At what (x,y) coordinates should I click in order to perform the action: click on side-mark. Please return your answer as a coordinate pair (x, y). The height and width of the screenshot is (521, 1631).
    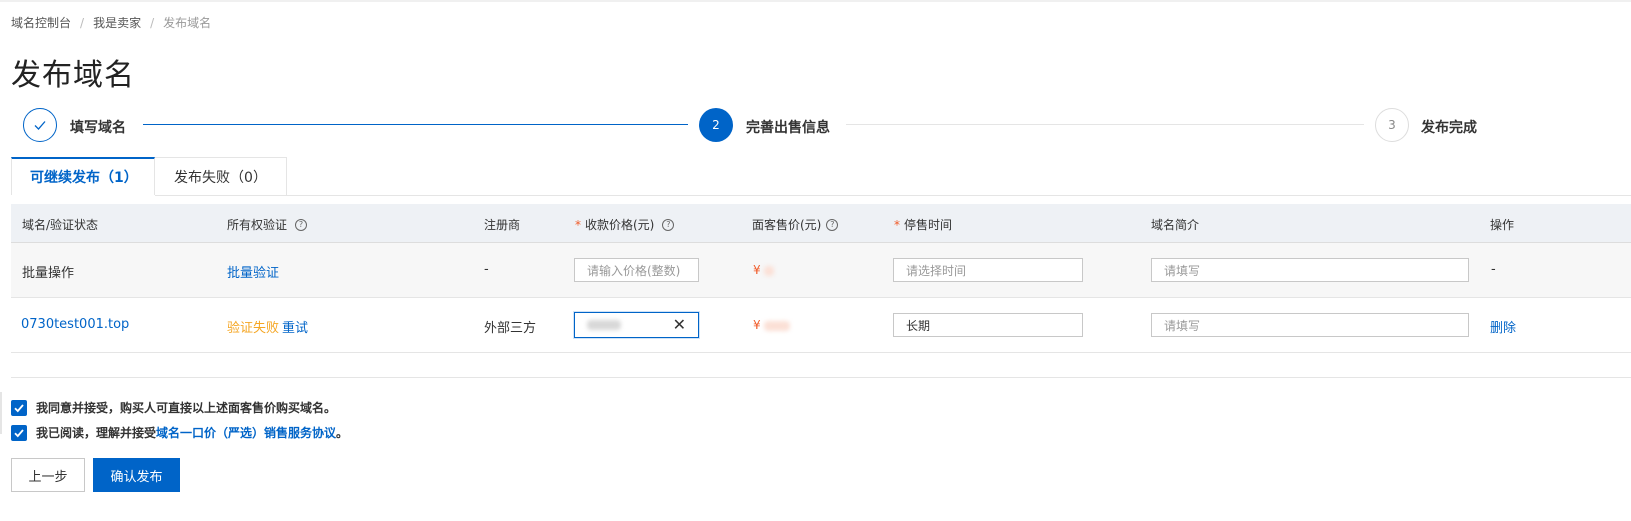
    Looking at the image, I should click on (1, 413).